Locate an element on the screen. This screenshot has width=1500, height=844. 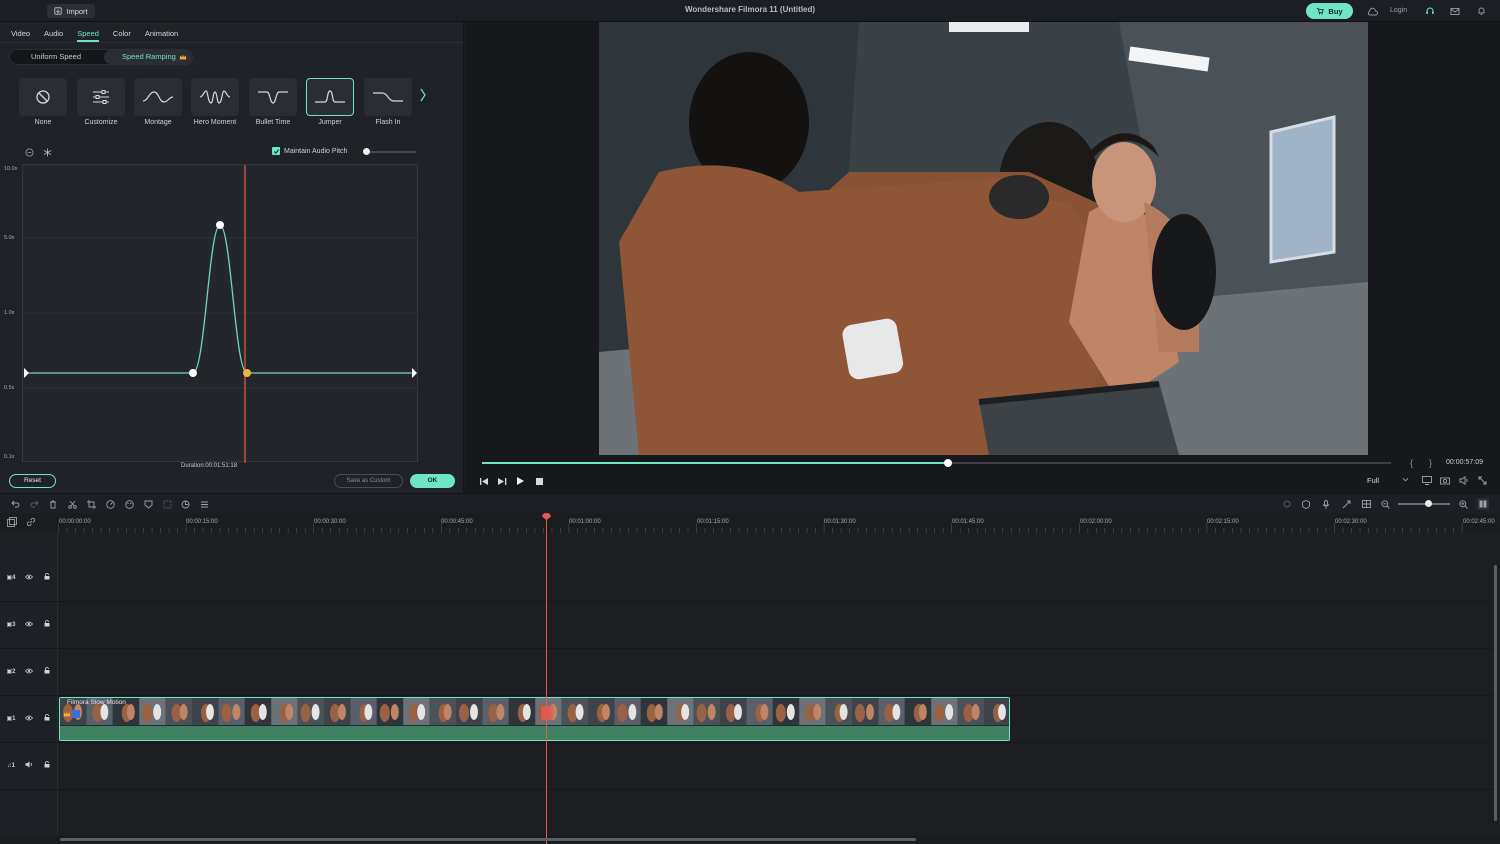
preset-customize: Customize is located at coordinates (101, 103).